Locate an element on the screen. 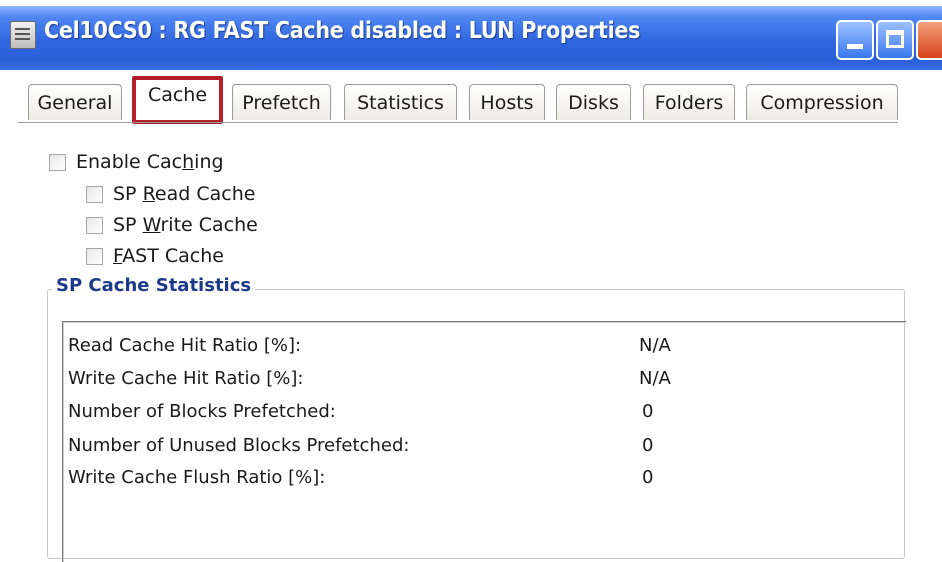 The image size is (942, 562). fast-cache-checkbox: FAST Cache is located at coordinates (155, 256).